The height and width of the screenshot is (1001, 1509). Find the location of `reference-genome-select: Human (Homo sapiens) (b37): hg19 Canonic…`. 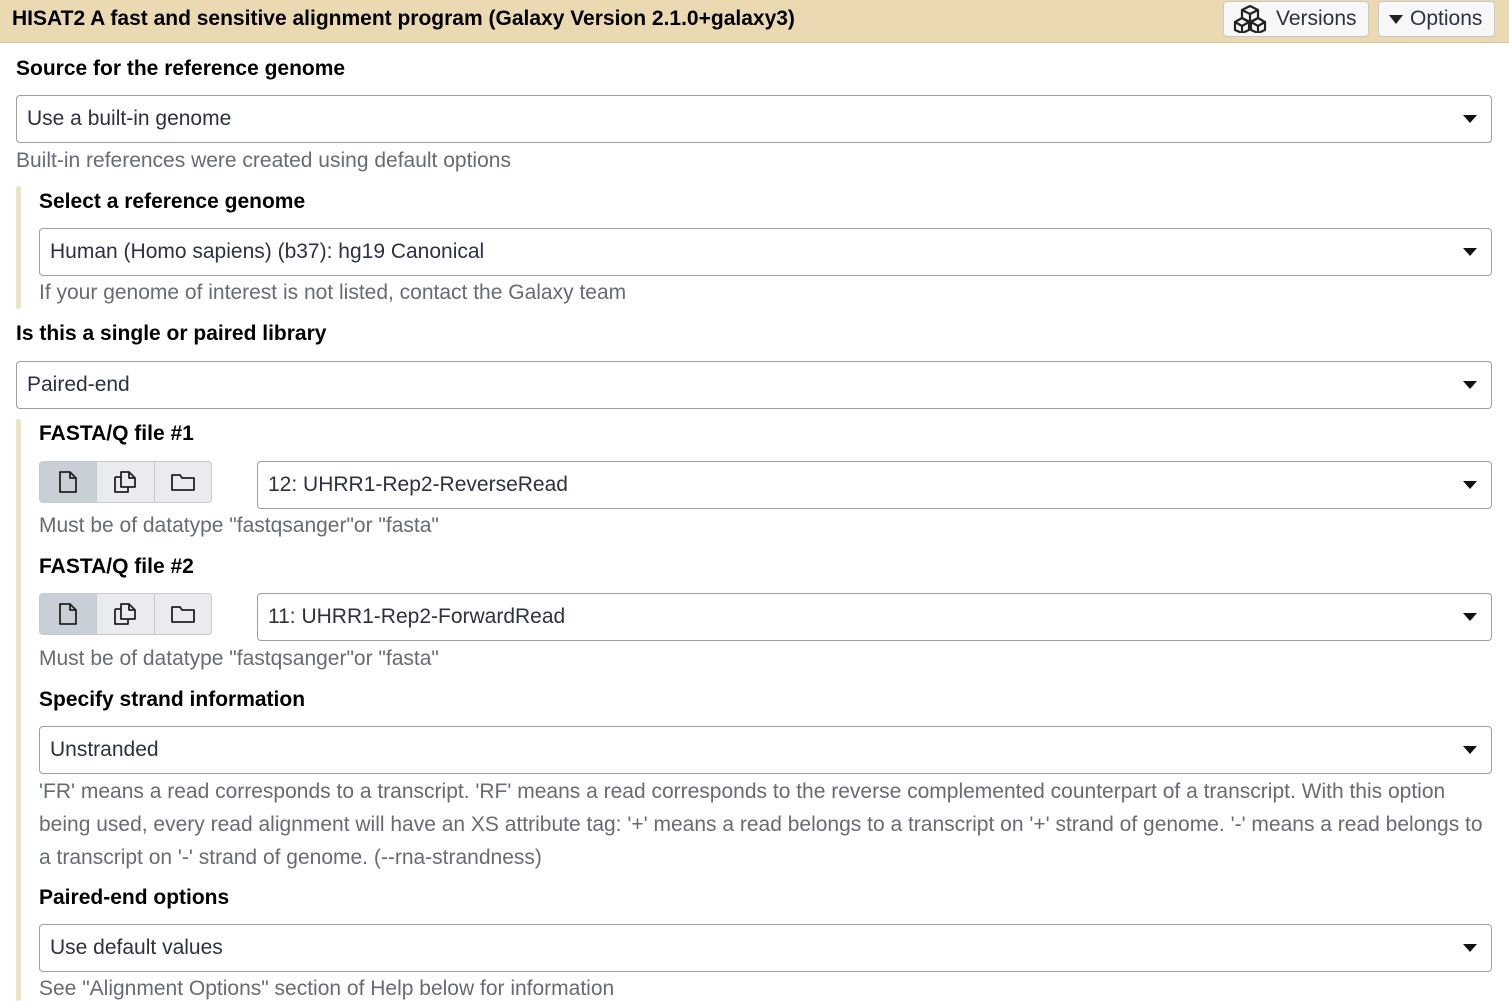

reference-genome-select: Human (Homo sapiens) (b37): hg19 Canonic… is located at coordinates (765, 252).